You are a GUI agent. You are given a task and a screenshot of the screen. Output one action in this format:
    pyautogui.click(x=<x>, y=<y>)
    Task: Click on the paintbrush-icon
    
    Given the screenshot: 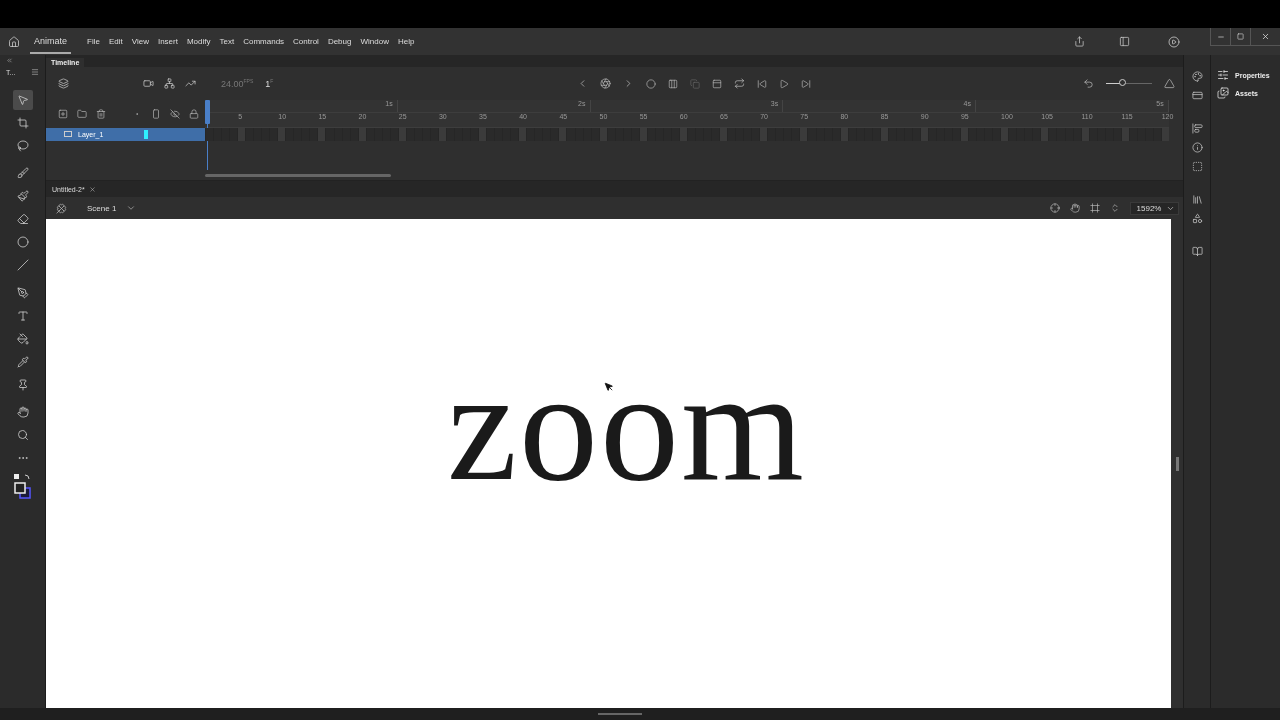 What is the action you would take?
    pyautogui.click(x=22, y=196)
    